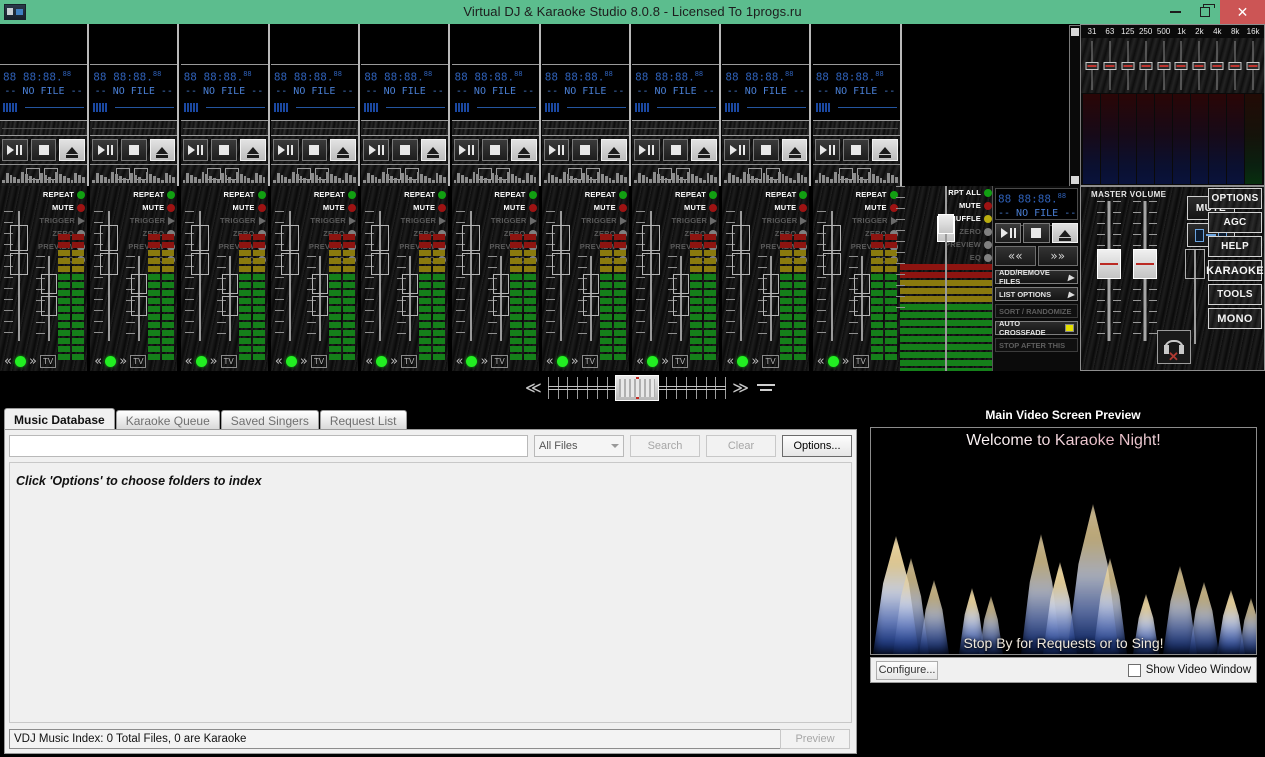 The height and width of the screenshot is (757, 1265). I want to click on eq-slider-1k, so click(1182, 65).